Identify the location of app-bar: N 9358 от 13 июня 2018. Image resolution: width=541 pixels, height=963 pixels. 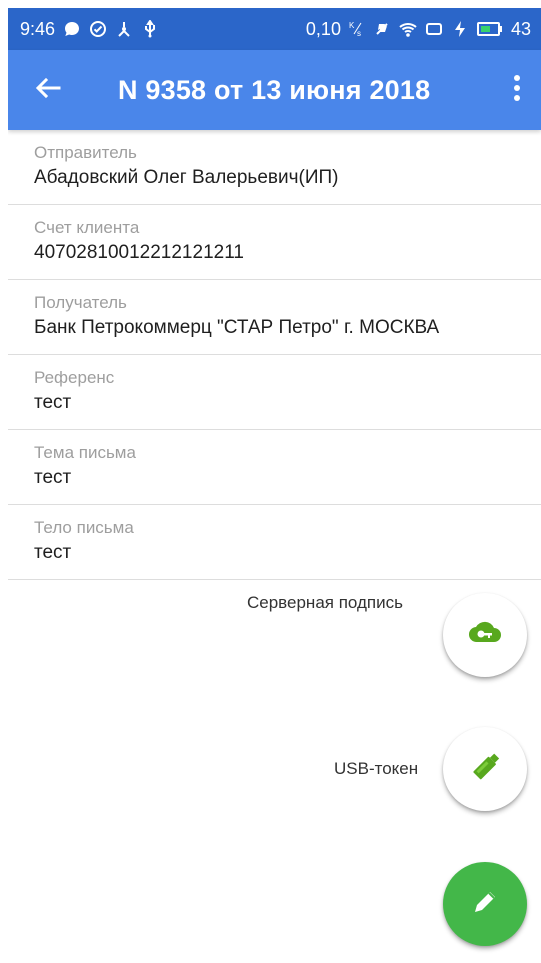
(274, 90).